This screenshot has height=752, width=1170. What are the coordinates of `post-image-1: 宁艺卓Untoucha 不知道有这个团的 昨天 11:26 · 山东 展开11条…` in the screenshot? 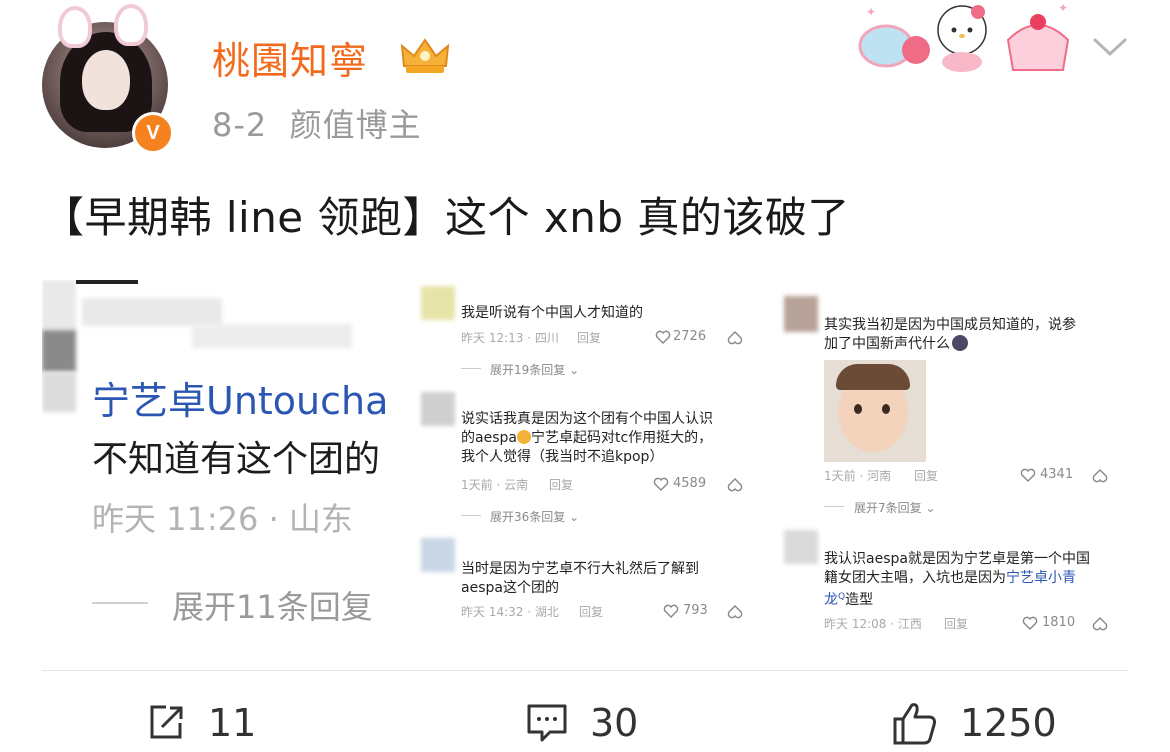 It's located at (219, 460).